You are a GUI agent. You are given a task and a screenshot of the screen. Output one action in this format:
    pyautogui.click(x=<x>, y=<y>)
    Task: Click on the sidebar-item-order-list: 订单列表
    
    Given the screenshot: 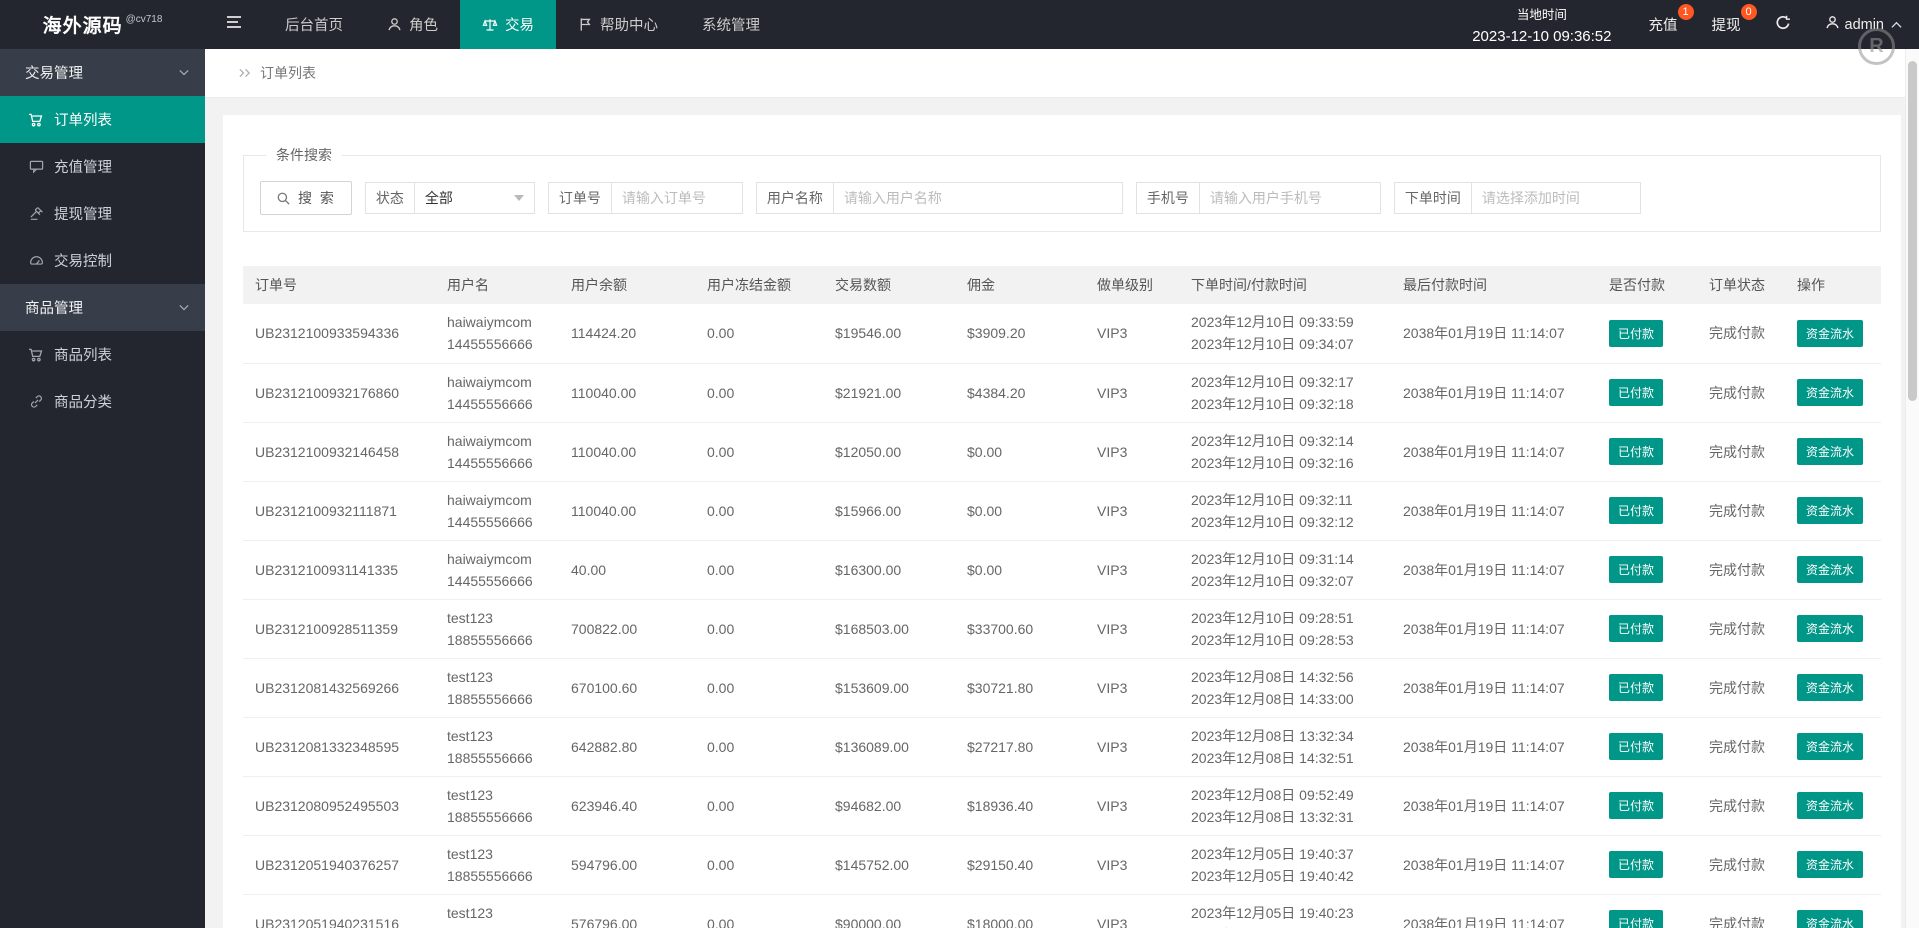 What is the action you would take?
    pyautogui.click(x=102, y=119)
    